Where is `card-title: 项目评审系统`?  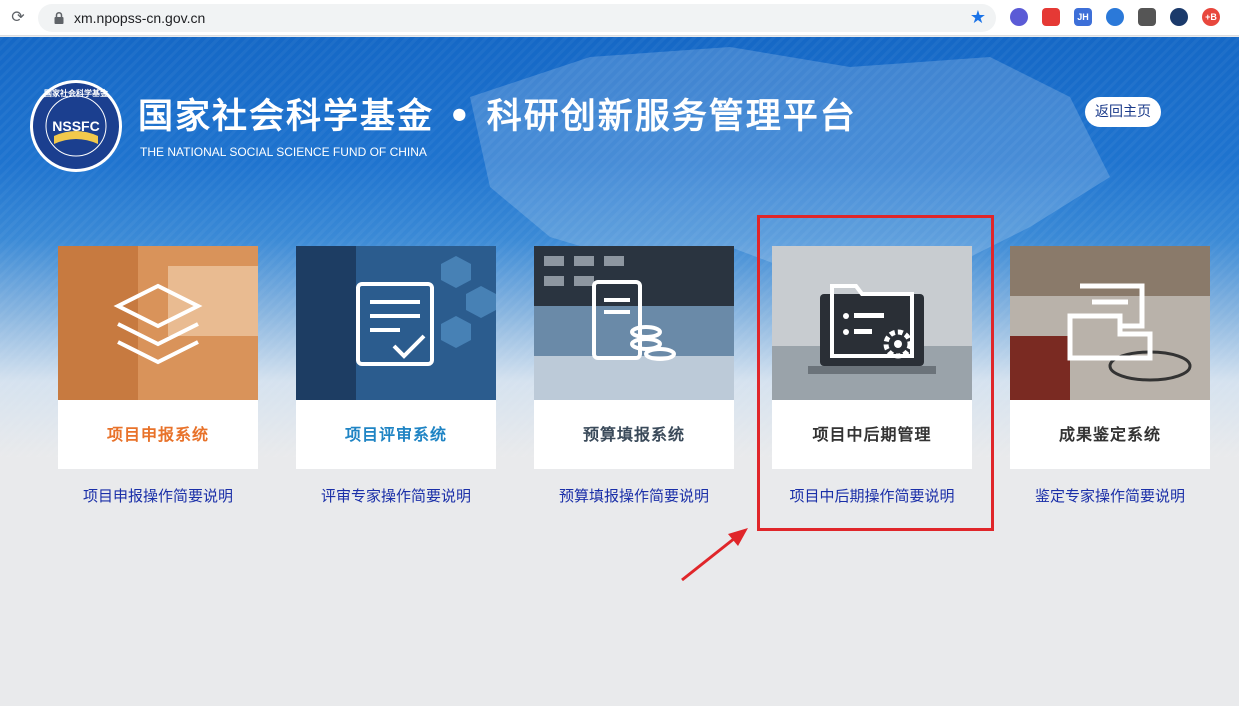
card-title: 项目评审系统 is located at coordinates (395, 434).